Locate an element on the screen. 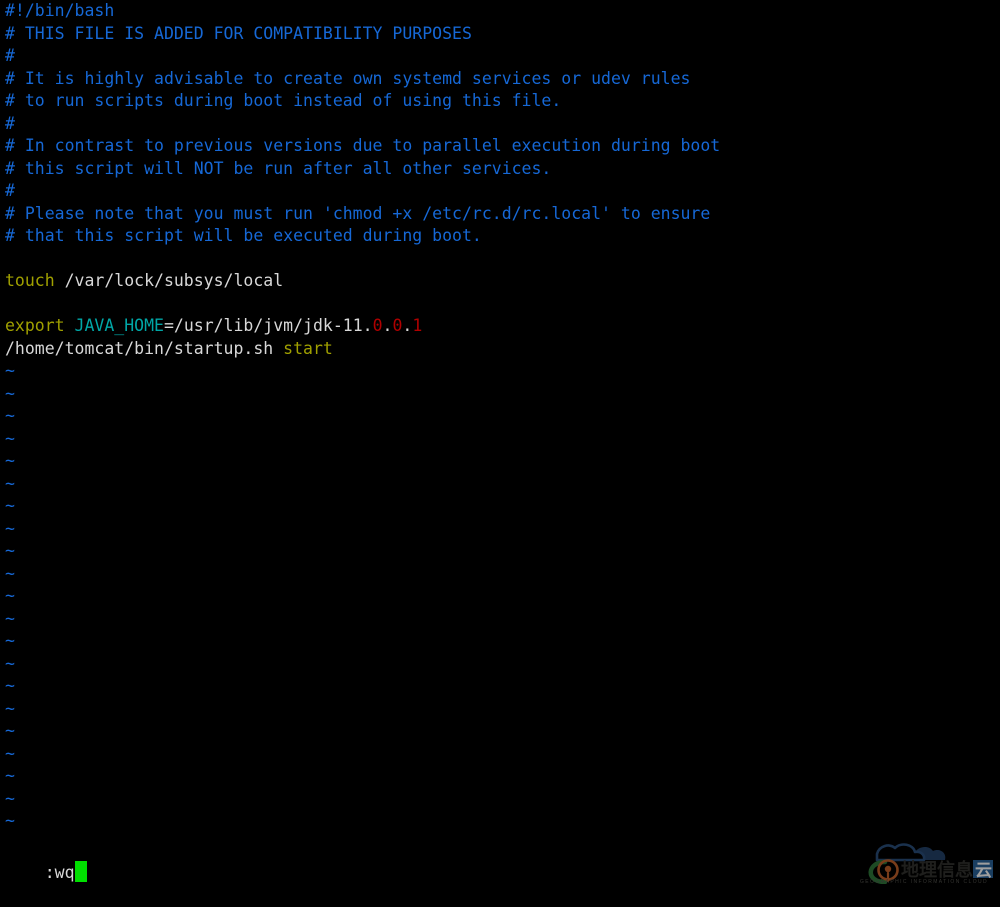  location-pin-icon is located at coordinates (888, 871).